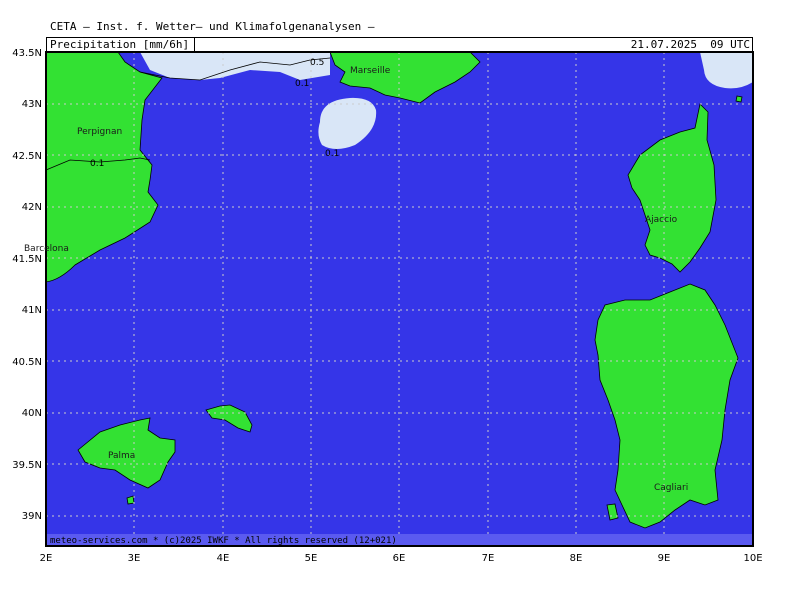 The width and height of the screenshot is (800, 600). Describe the element at coordinates (46, 249) in the screenshot. I see `city-label-barcelona: Barcelona` at that location.